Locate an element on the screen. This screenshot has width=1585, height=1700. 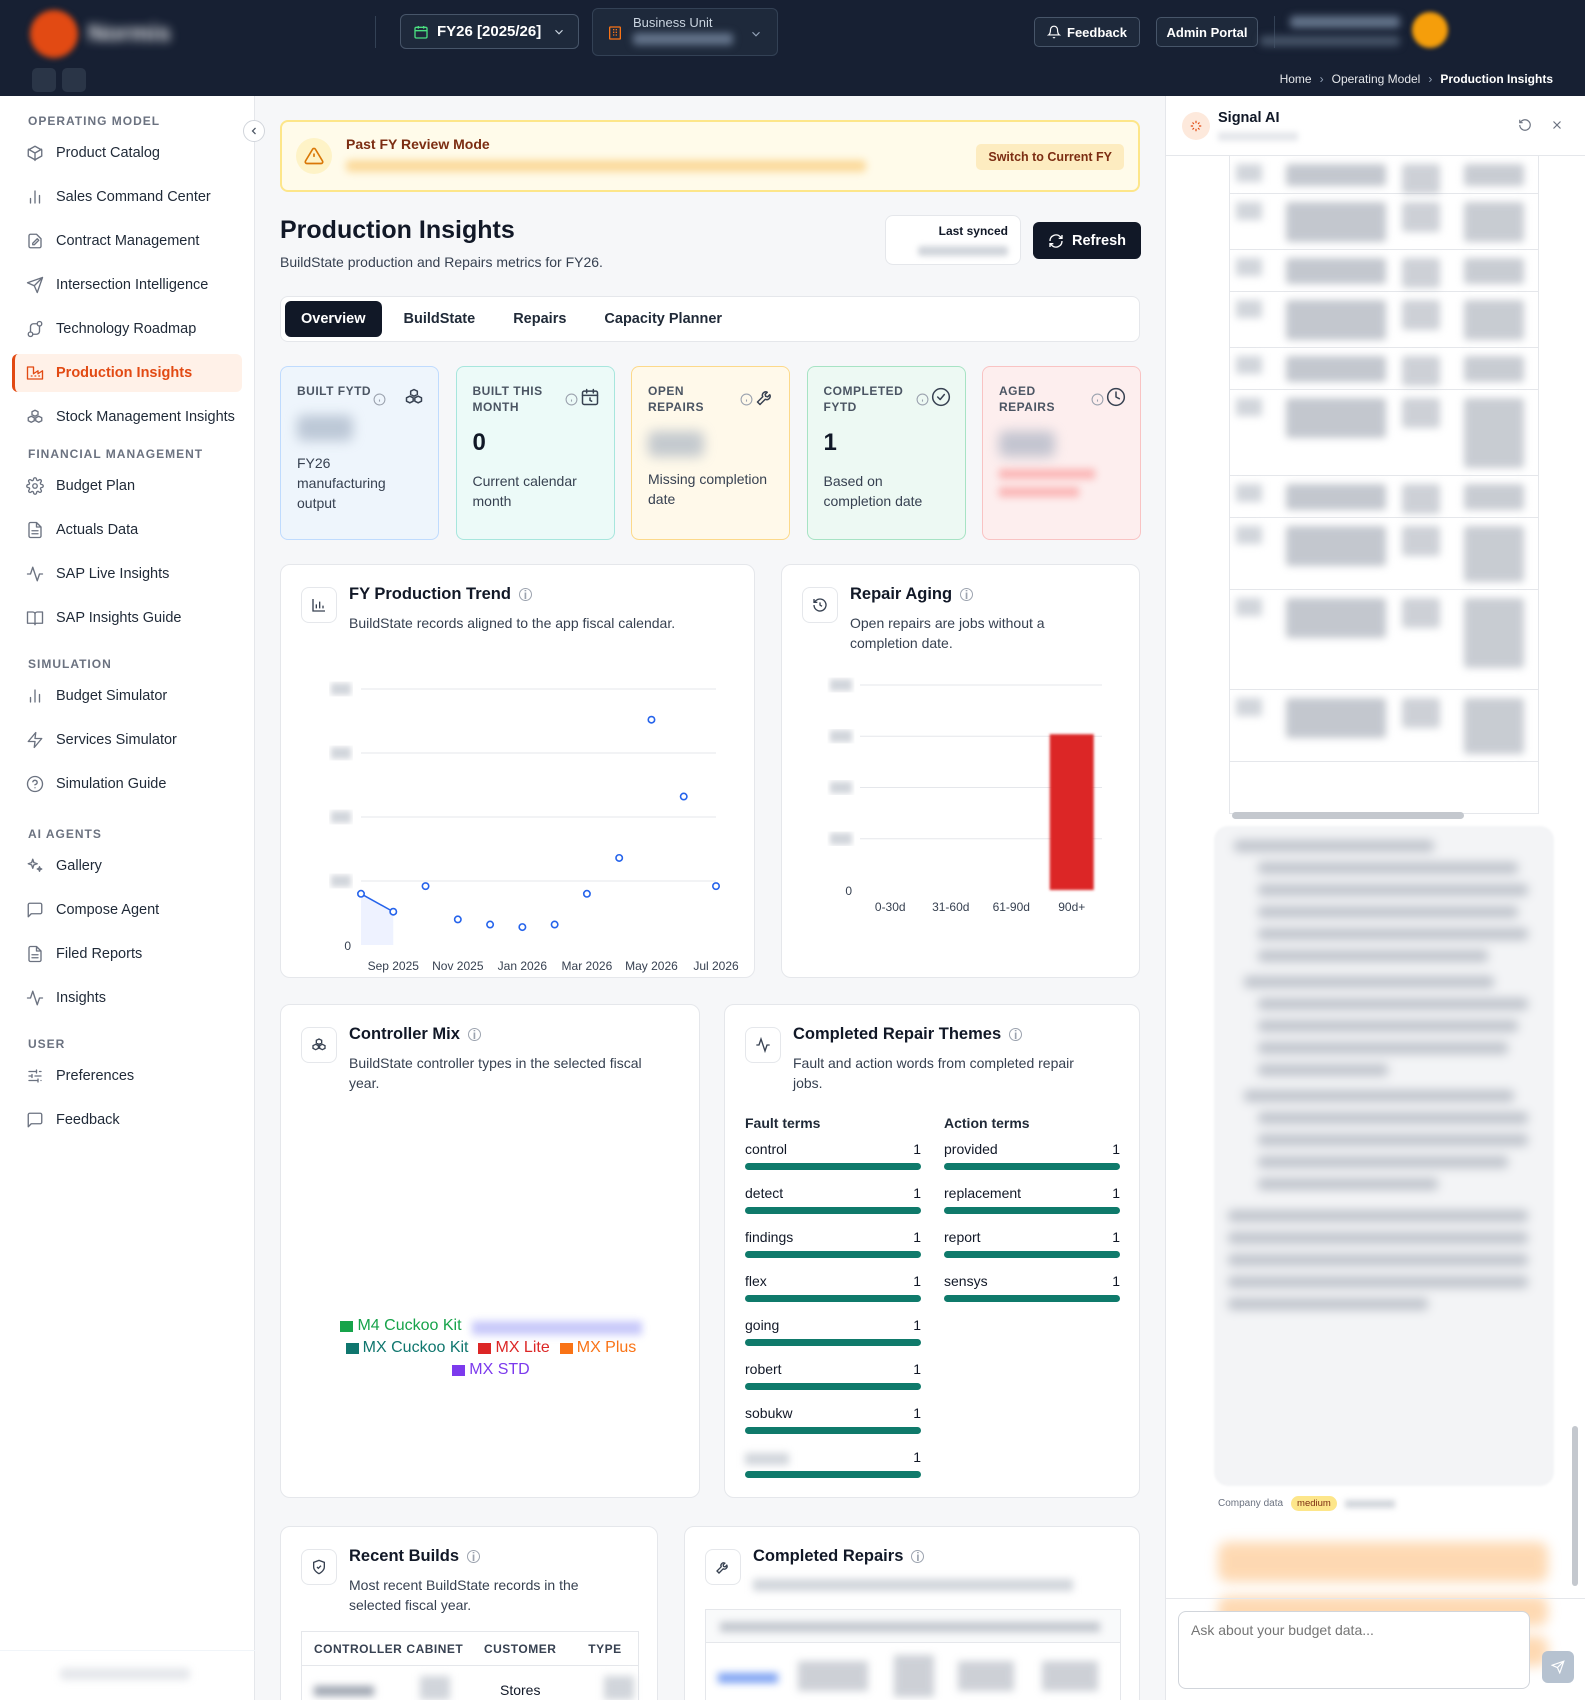
action-terms-header: Action terms is located at coordinates (987, 1123).